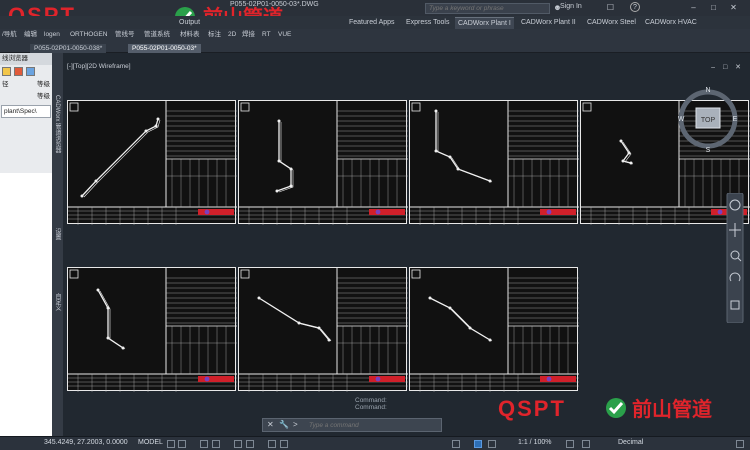 Image resolution: width=750 pixels, height=450 pixels. What do you see at coordinates (708, 118) in the screenshot?
I see `viewcube: TOP N S E W` at bounding box center [708, 118].